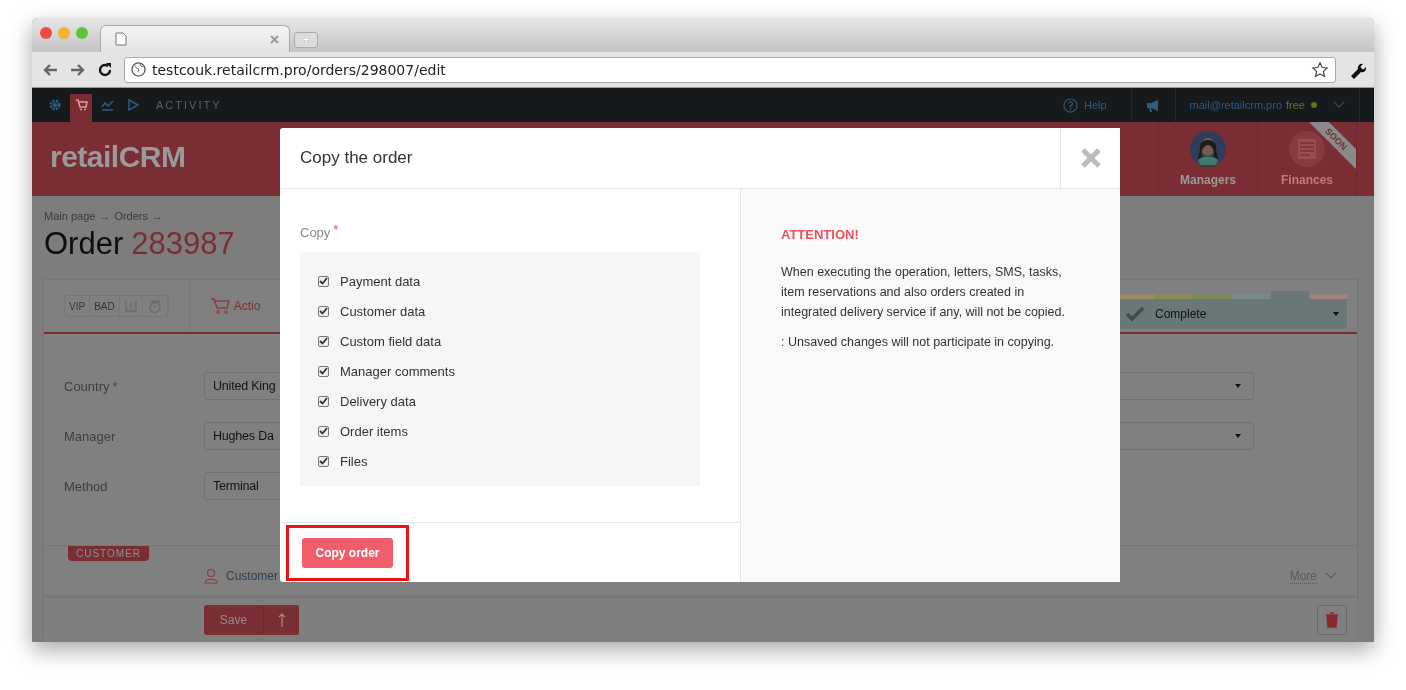 The width and height of the screenshot is (1406, 690). What do you see at coordinates (50, 69) in the screenshot?
I see `back-icon` at bounding box center [50, 69].